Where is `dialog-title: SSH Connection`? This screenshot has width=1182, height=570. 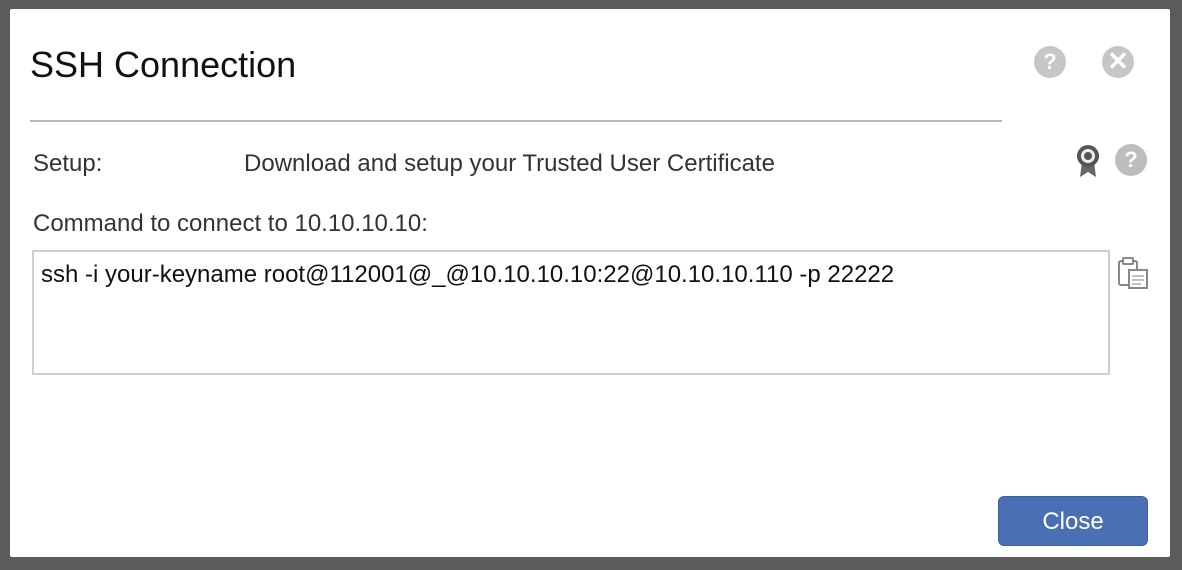 dialog-title: SSH Connection is located at coordinates (163, 64).